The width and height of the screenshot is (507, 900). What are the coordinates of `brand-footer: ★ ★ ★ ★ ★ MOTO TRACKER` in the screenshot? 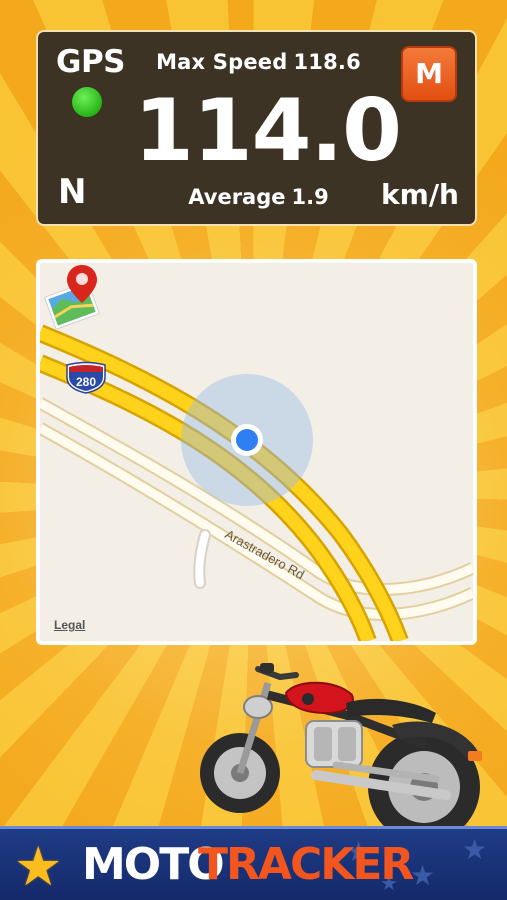 It's located at (253, 863).